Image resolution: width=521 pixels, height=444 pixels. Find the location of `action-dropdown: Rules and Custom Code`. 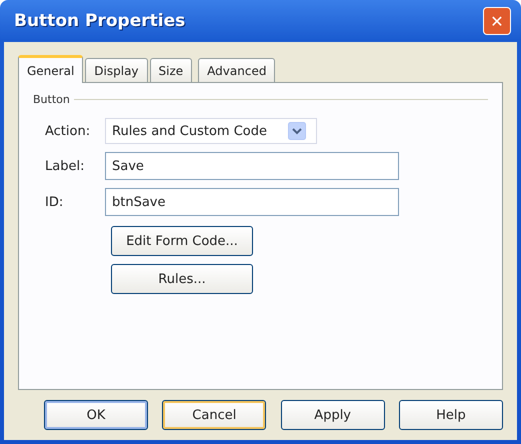

action-dropdown: Rules and Custom Code is located at coordinates (211, 131).